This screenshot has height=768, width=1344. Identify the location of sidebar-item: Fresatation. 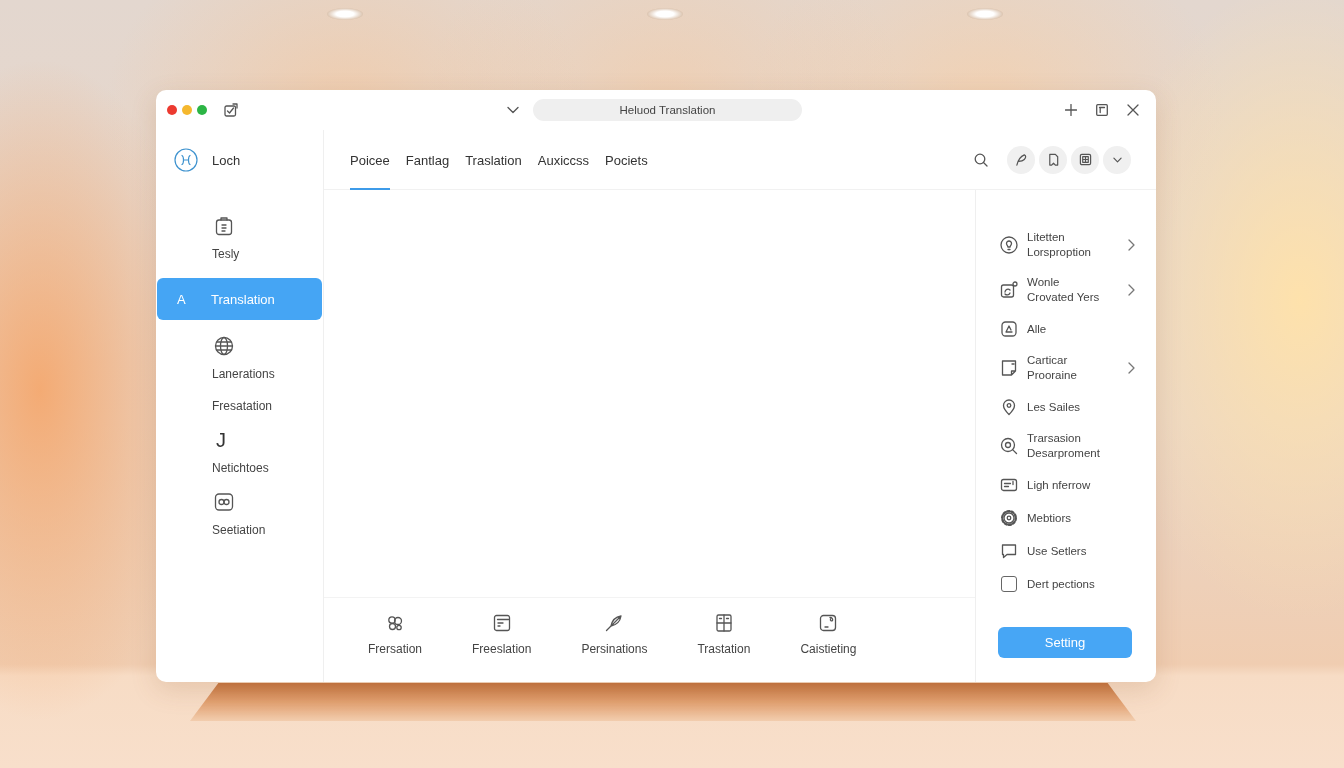
(242, 406).